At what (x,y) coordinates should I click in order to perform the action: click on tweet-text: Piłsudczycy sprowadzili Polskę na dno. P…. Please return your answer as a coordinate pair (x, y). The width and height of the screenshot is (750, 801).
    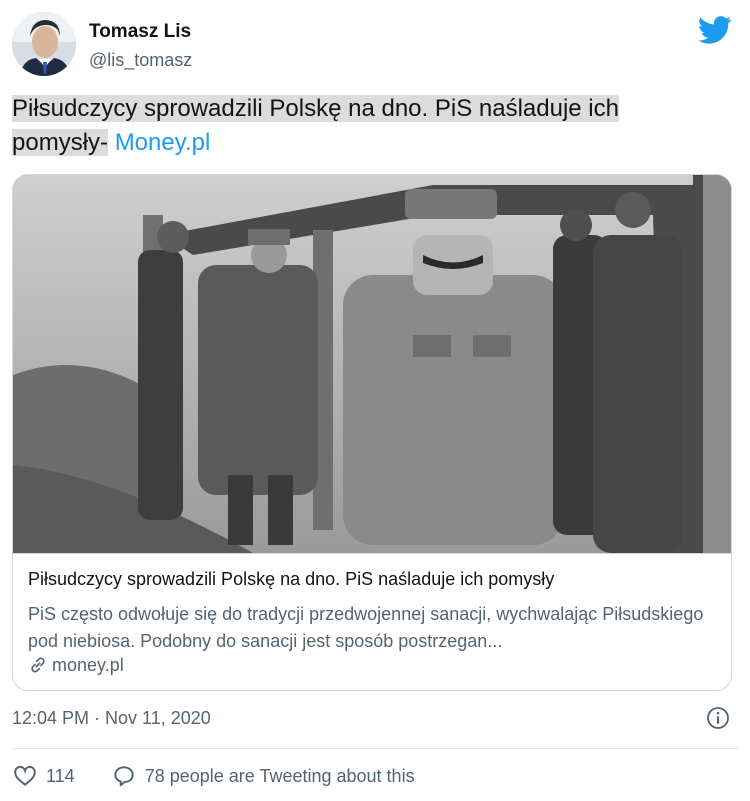
    Looking at the image, I should click on (368, 126).